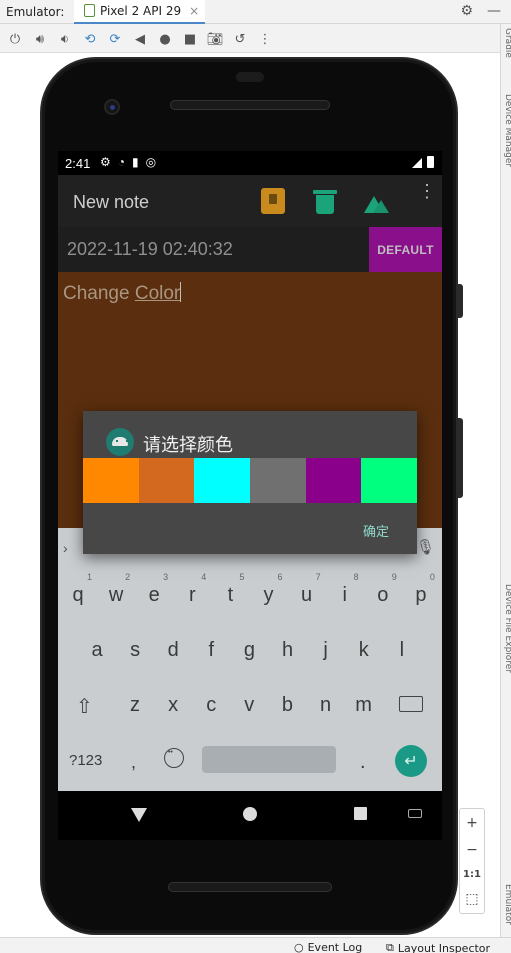 Image resolution: width=511 pixels, height=953 pixels. What do you see at coordinates (116, 589) in the screenshot?
I see `key-w: w2` at bounding box center [116, 589].